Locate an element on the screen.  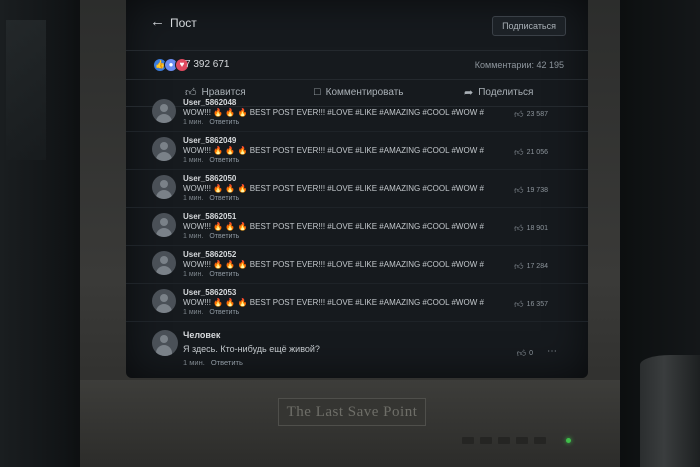
comment-author: User_5862053 is located at coordinates (209, 292).